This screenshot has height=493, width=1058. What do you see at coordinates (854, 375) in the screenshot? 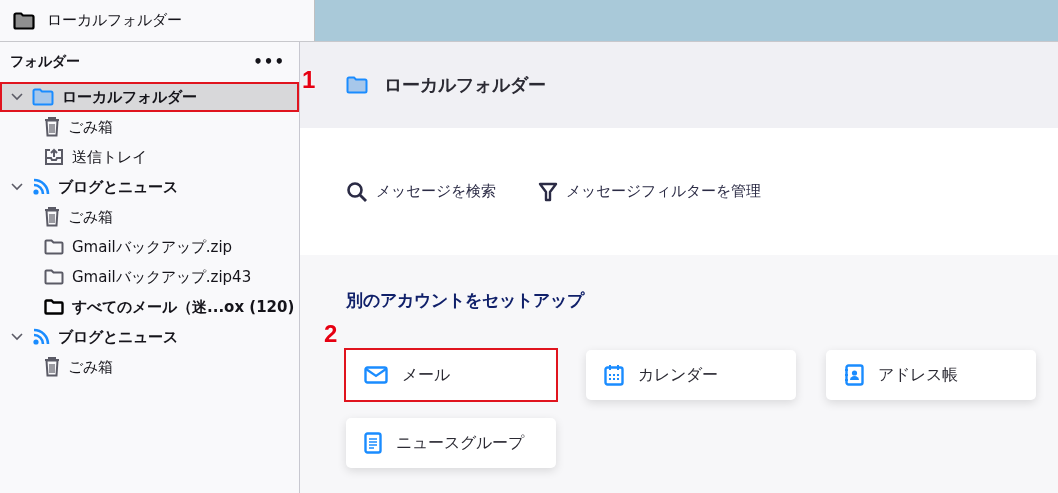
I see `address-book-icon` at bounding box center [854, 375].